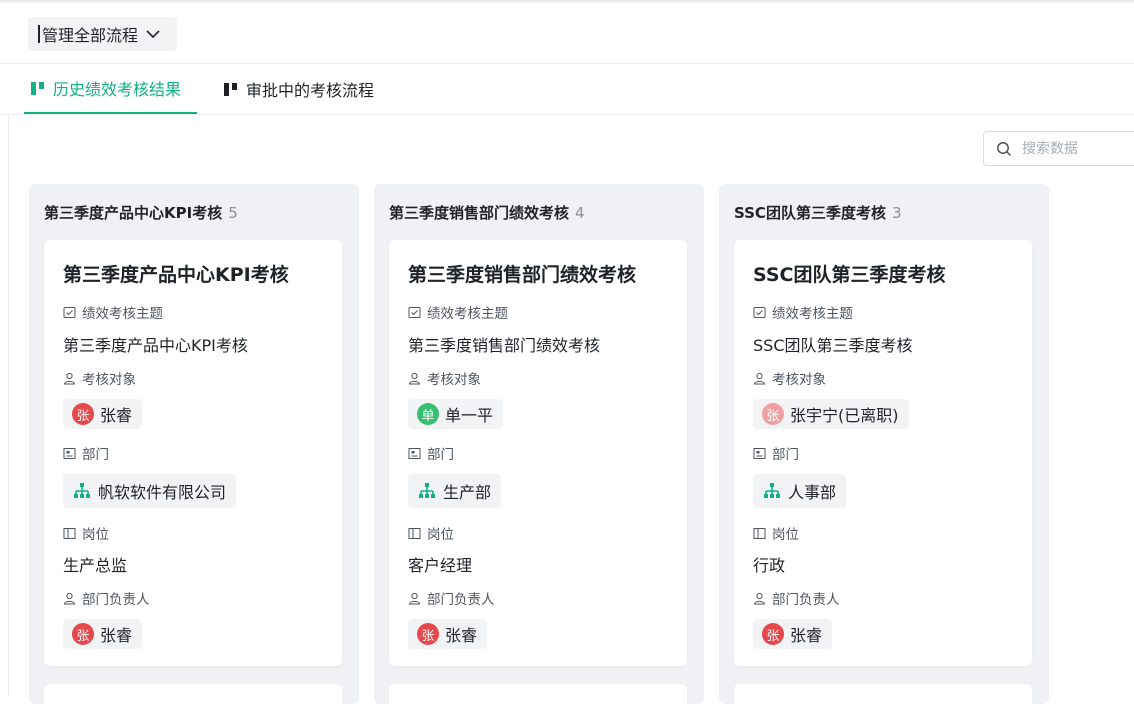  Describe the element at coordinates (153, 34) in the screenshot. I see `chevron-down-icon` at that location.